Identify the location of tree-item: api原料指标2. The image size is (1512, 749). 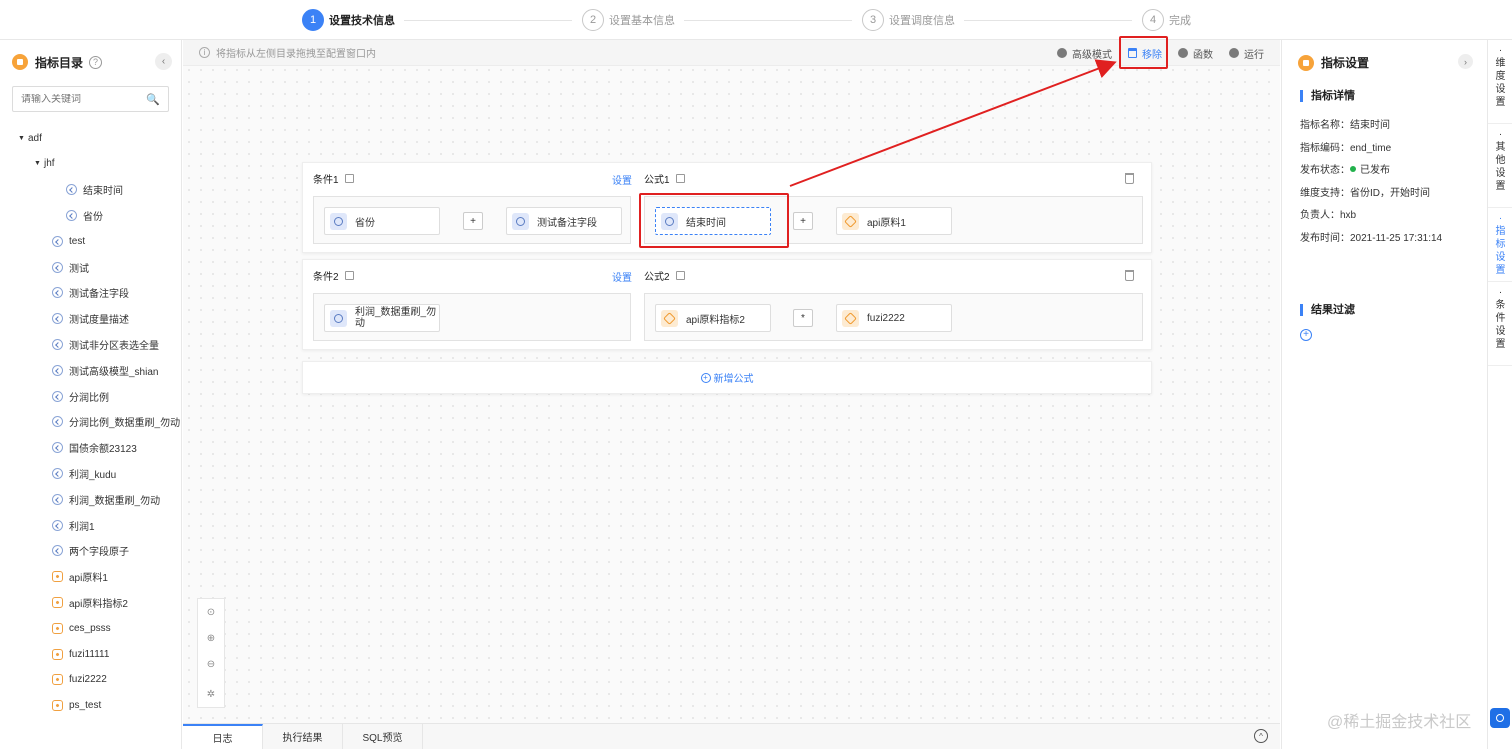
(90, 602).